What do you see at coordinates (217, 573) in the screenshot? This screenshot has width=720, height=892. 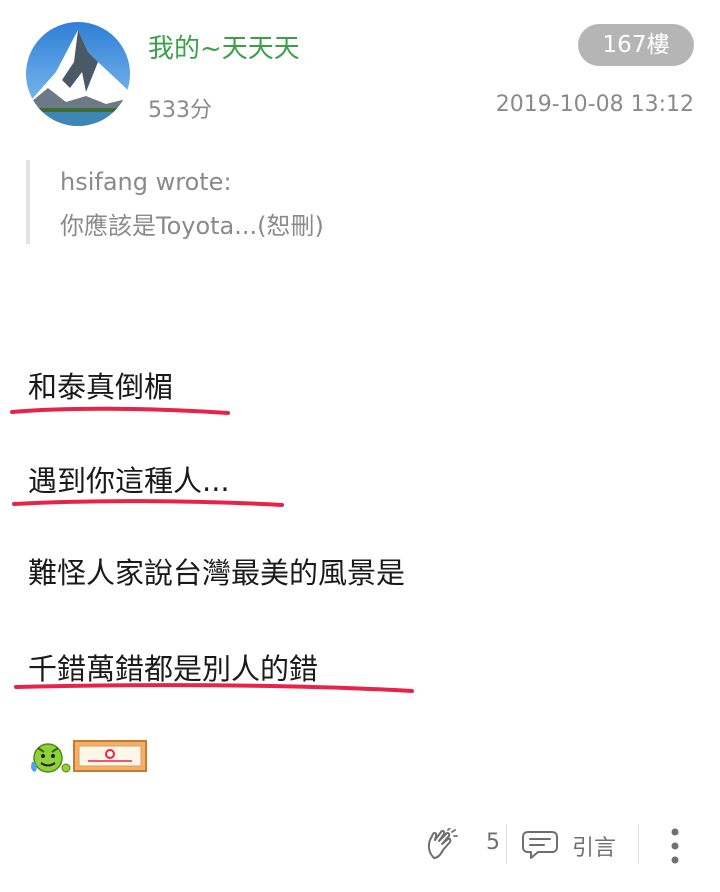 I see `post-line-3: 難怪人家說台灣最美的風景是` at bounding box center [217, 573].